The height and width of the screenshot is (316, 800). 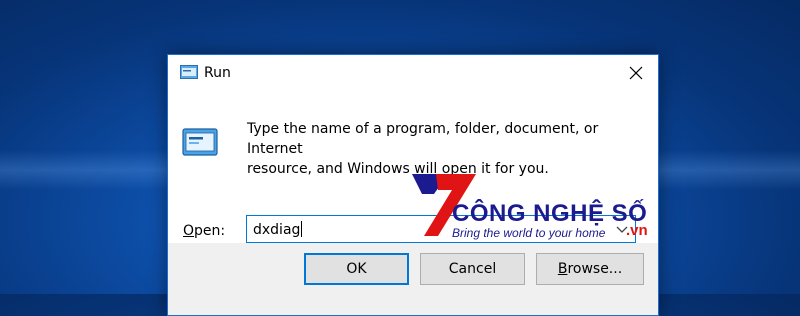 I want to click on open-input: dxdiag, so click(x=278, y=229).